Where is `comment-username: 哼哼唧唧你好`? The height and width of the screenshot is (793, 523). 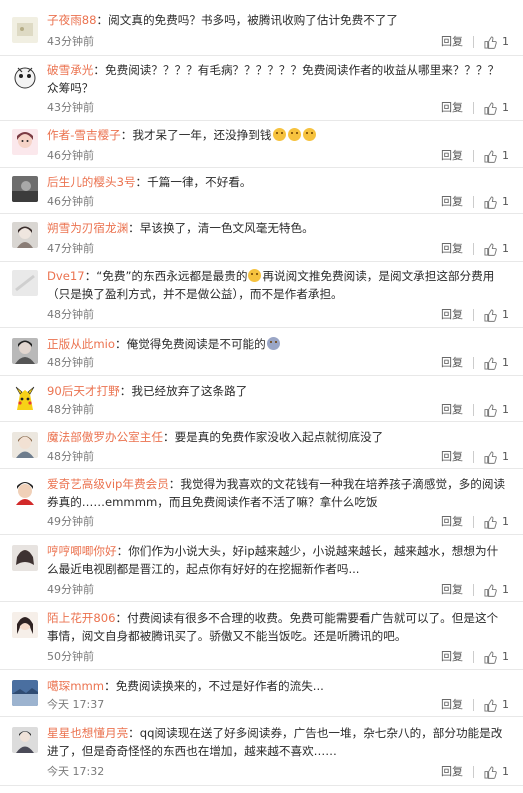
comment-username: 哼哼唧唧你好 is located at coordinates (82, 551).